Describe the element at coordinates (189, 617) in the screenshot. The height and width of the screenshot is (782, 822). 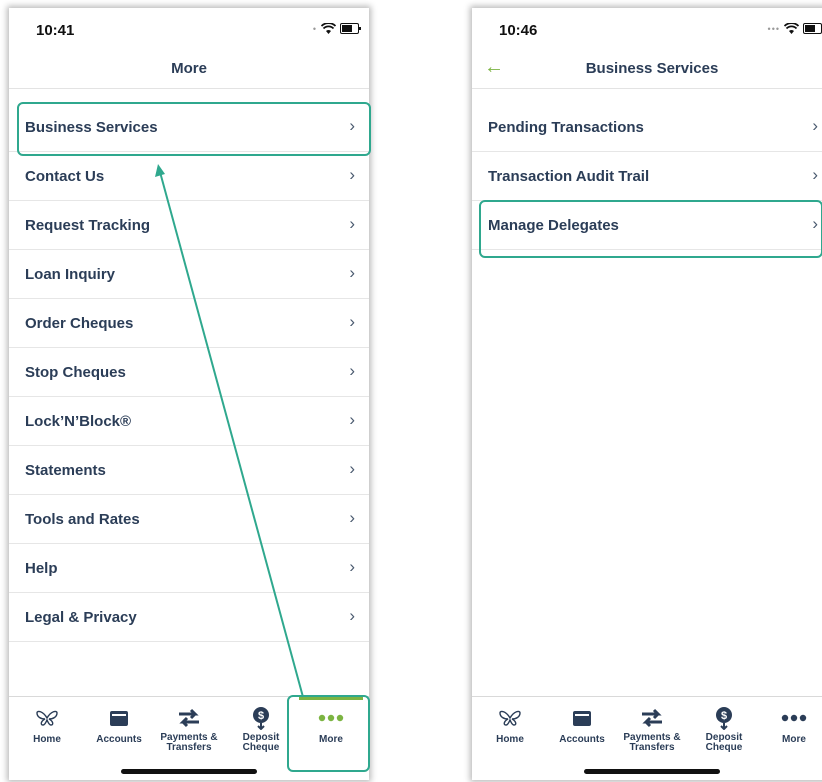
I see `menu-item-legal-privacy: Legal & Privacy ›` at that location.